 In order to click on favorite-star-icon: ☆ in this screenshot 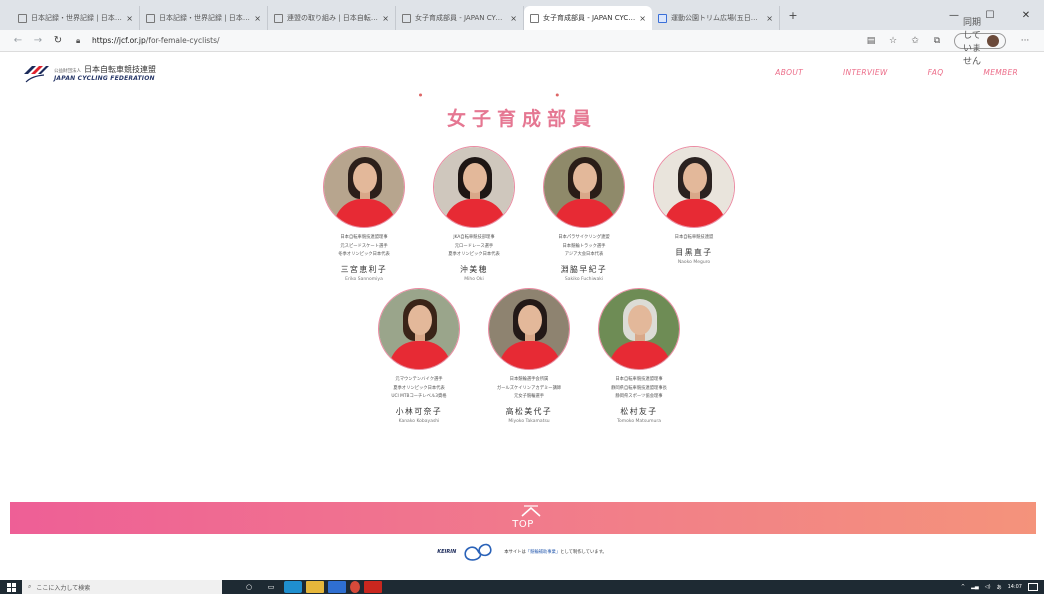, I will do `click(893, 41)`.